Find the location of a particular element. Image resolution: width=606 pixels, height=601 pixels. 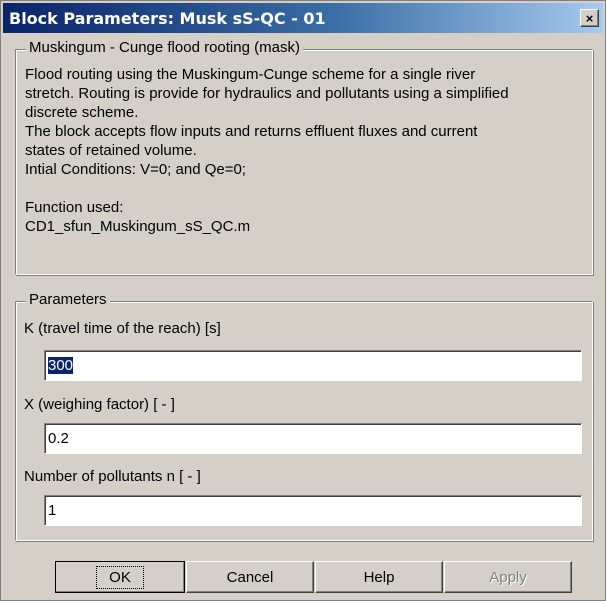

apply-button: Apply is located at coordinates (508, 577).